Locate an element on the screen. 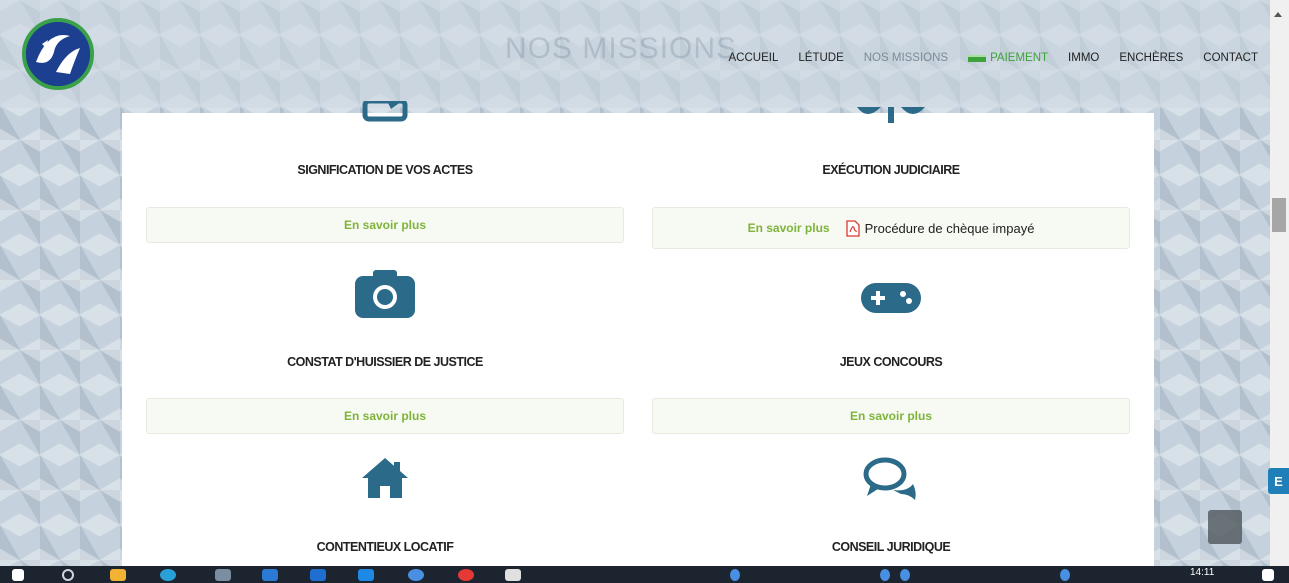 Image resolution: width=1289 pixels, height=583 pixels. nav-accueil: ACCUEIL is located at coordinates (754, 58).